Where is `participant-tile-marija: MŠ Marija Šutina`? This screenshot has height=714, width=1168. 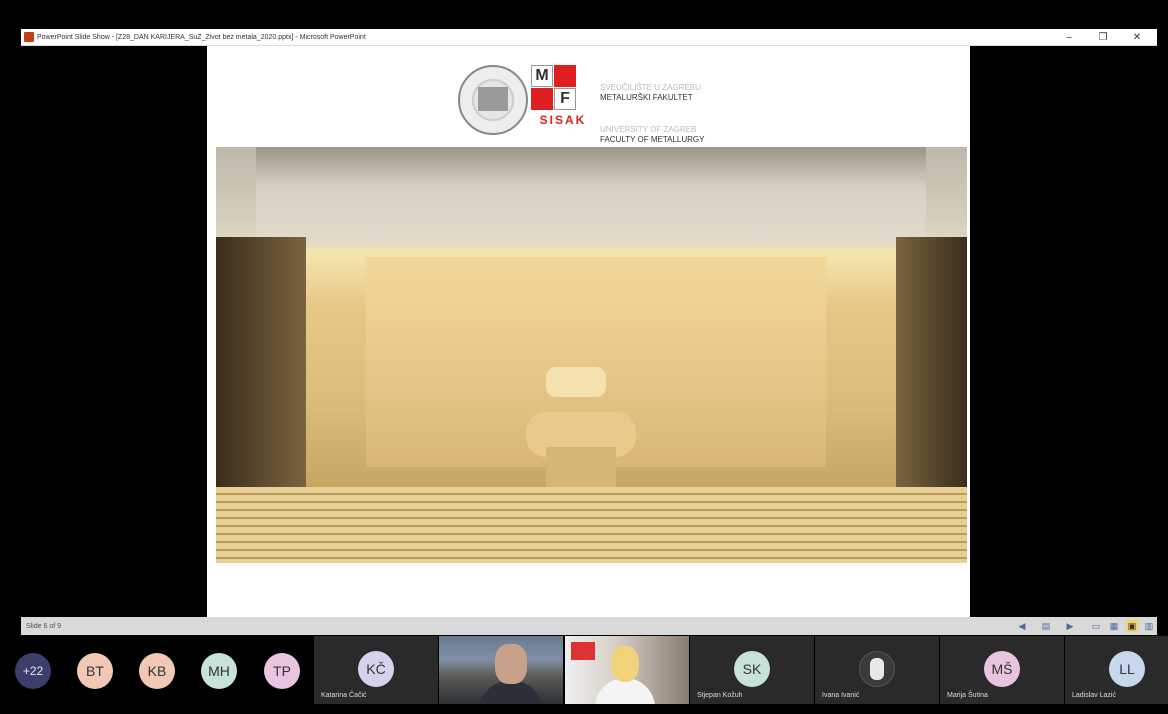
participant-tile-marija: MŠ Marija Šutina is located at coordinates (1002, 670).